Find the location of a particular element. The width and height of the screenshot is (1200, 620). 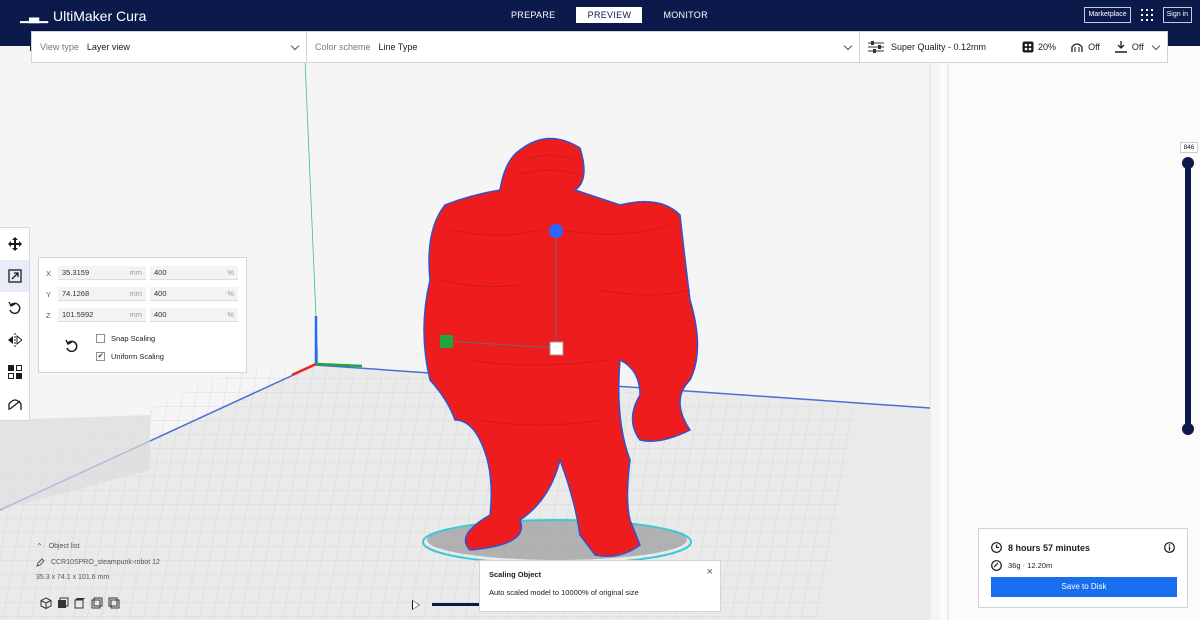

adhesion-icon is located at coordinates (1120, 47).